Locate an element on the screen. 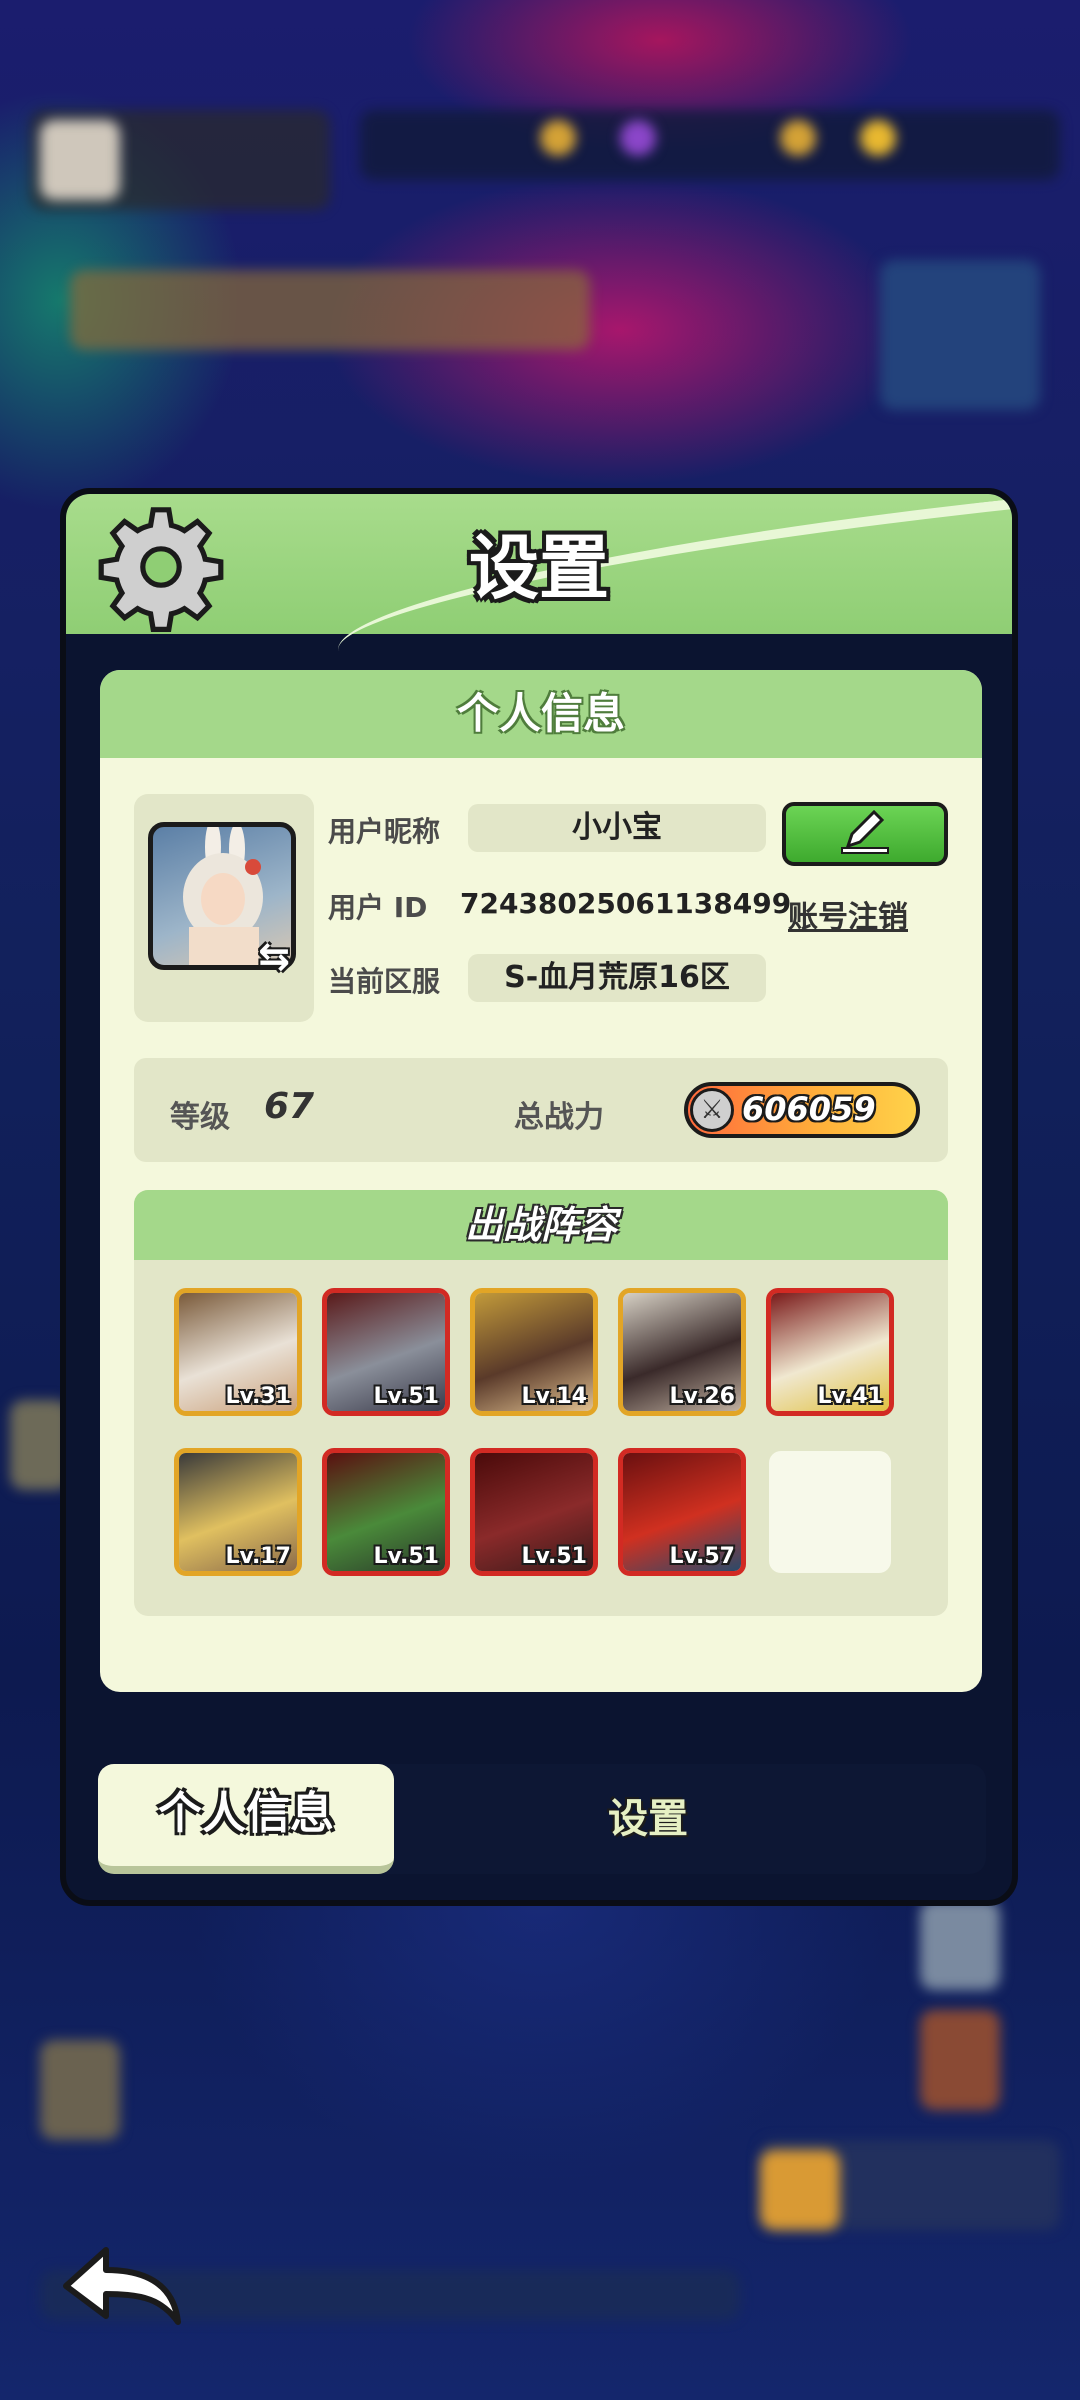 The height and width of the screenshot is (2400, 1080). user-id-label: 用户 ID is located at coordinates (378, 907).